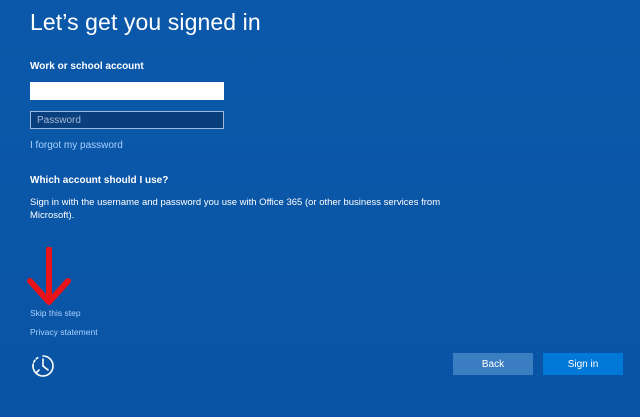 This screenshot has height=417, width=640. What do you see at coordinates (583, 364) in the screenshot?
I see `sign-in-button: Sign in` at bounding box center [583, 364].